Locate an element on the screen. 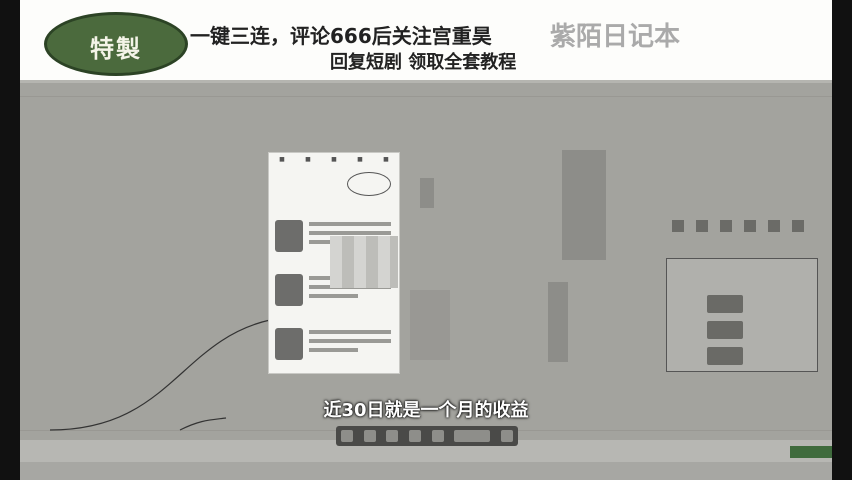 Image resolution: width=852 pixels, height=480 pixels. summary-row is located at coordinates (334, 185).